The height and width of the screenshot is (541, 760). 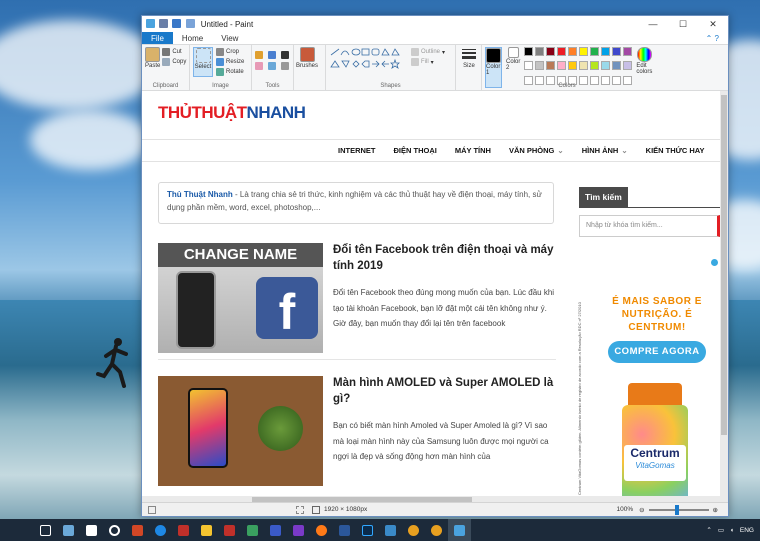 I want to click on article-title: Màn hình AMOLED và Super AMOLED là gì?, so click(x=445, y=391).